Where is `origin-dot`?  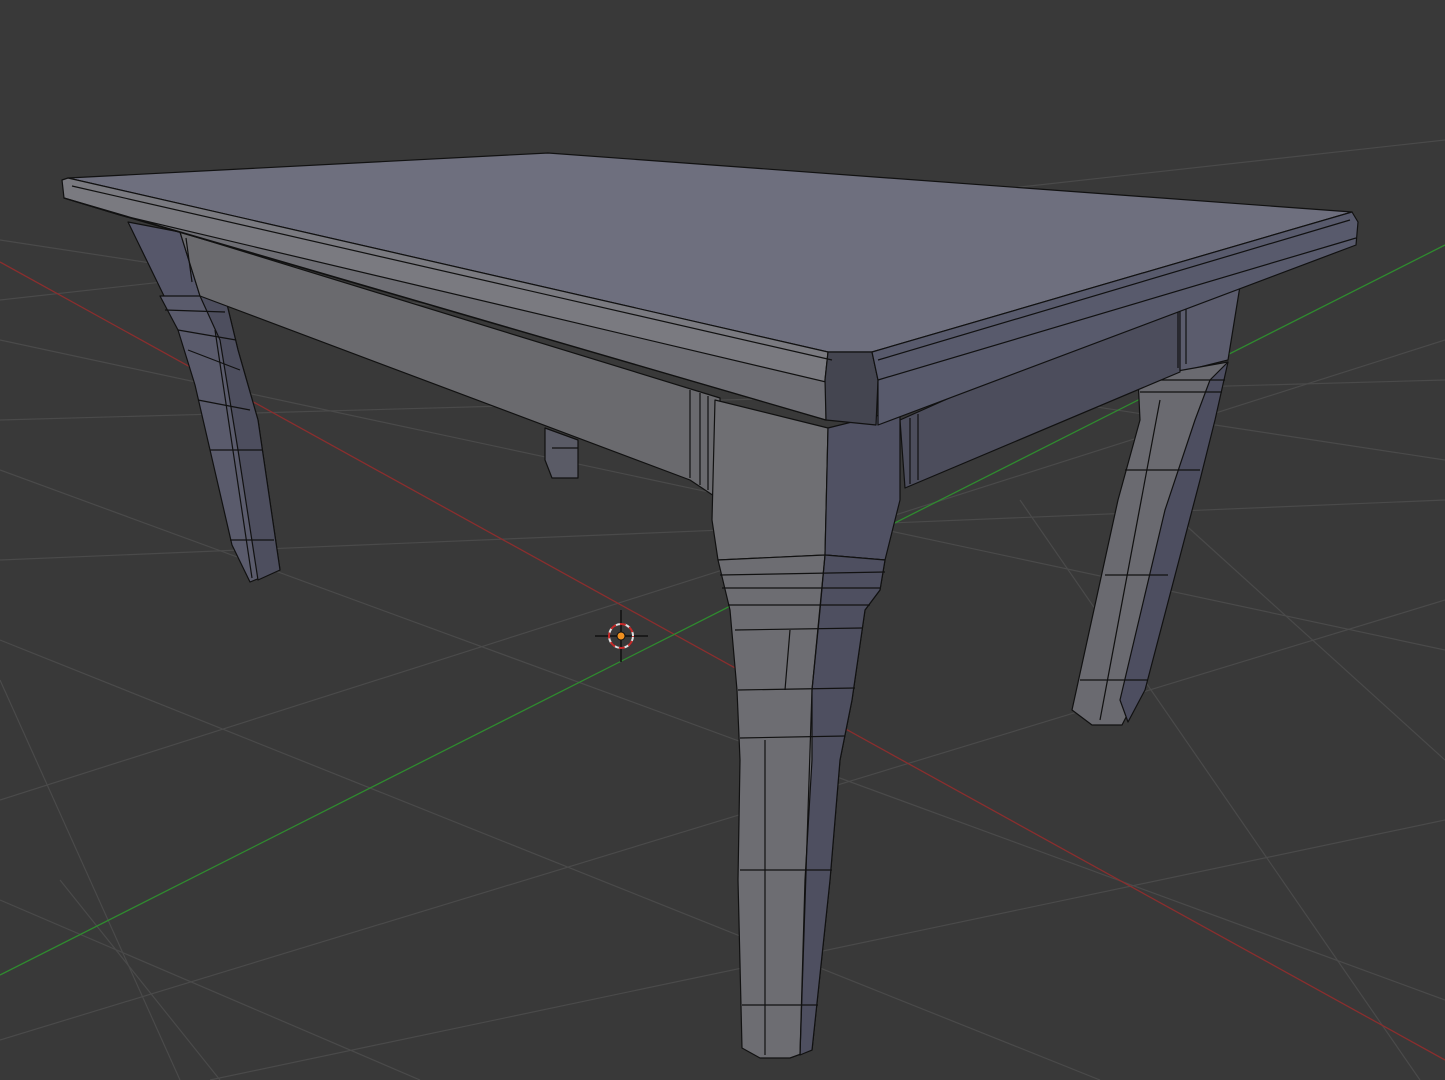 origin-dot is located at coordinates (621, 636).